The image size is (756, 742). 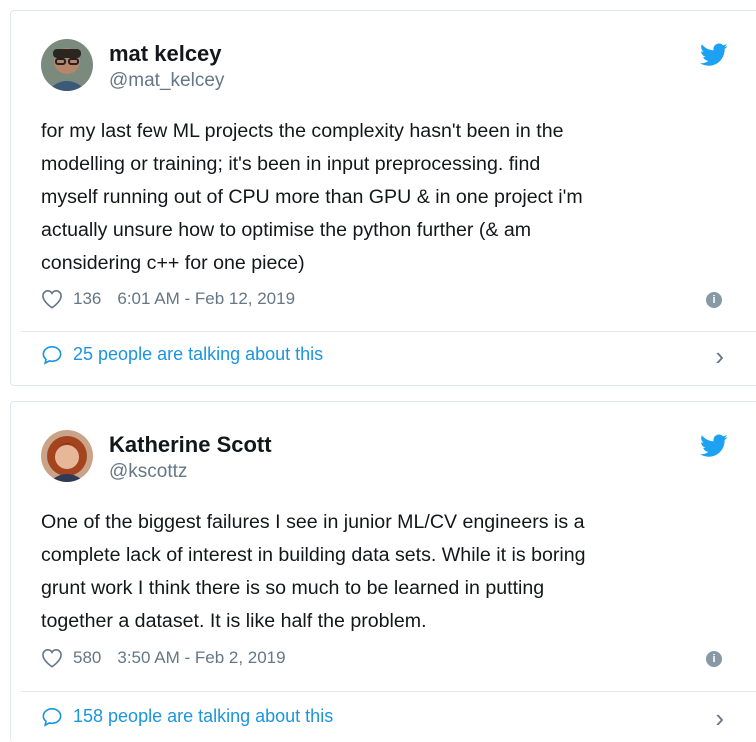 I want to click on timestamp: 6:01 AM - Feb 12, 2019, so click(x=206, y=299).